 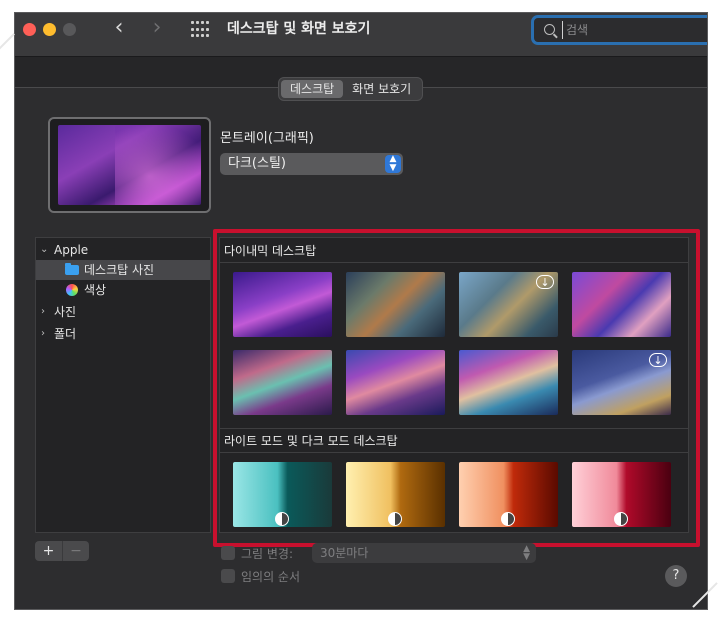 I want to click on search-icon, so click(x=549, y=29).